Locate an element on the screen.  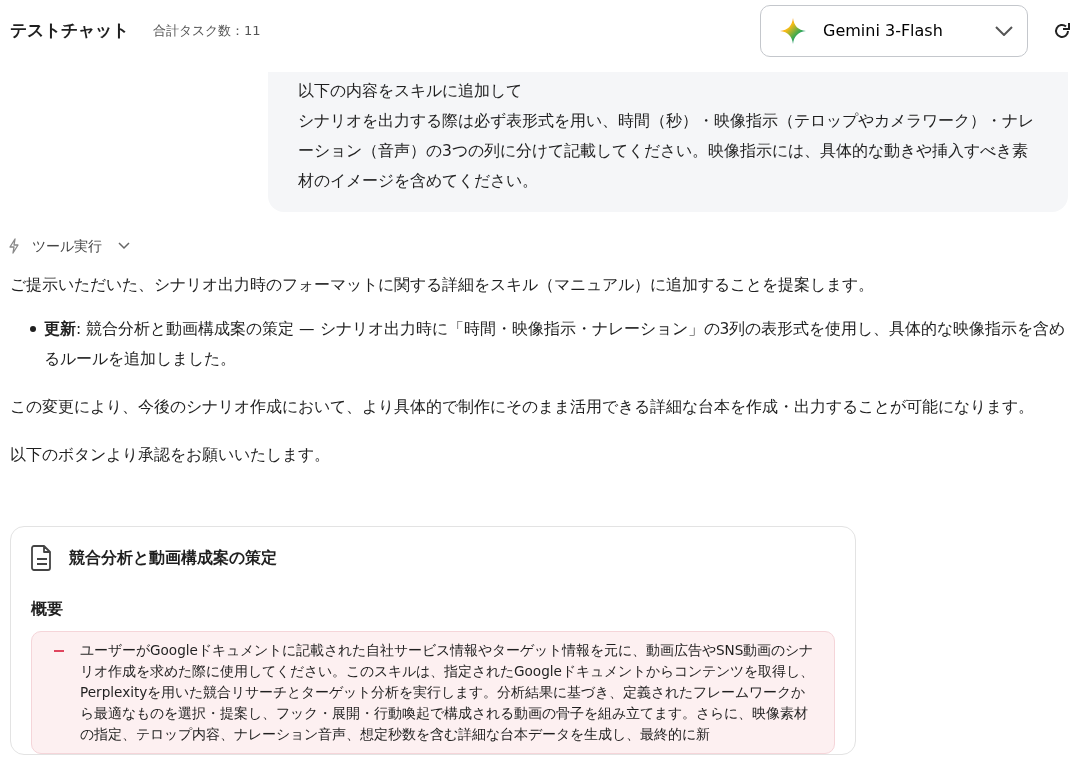
bullet-icon is located at coordinates (33, 329).